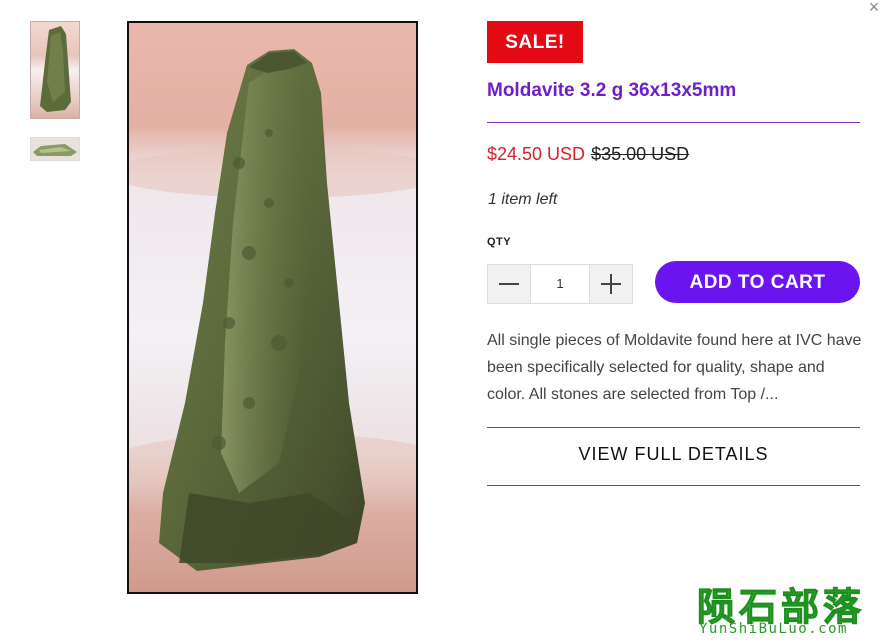  I want to click on qty-label: QTY, so click(499, 242).